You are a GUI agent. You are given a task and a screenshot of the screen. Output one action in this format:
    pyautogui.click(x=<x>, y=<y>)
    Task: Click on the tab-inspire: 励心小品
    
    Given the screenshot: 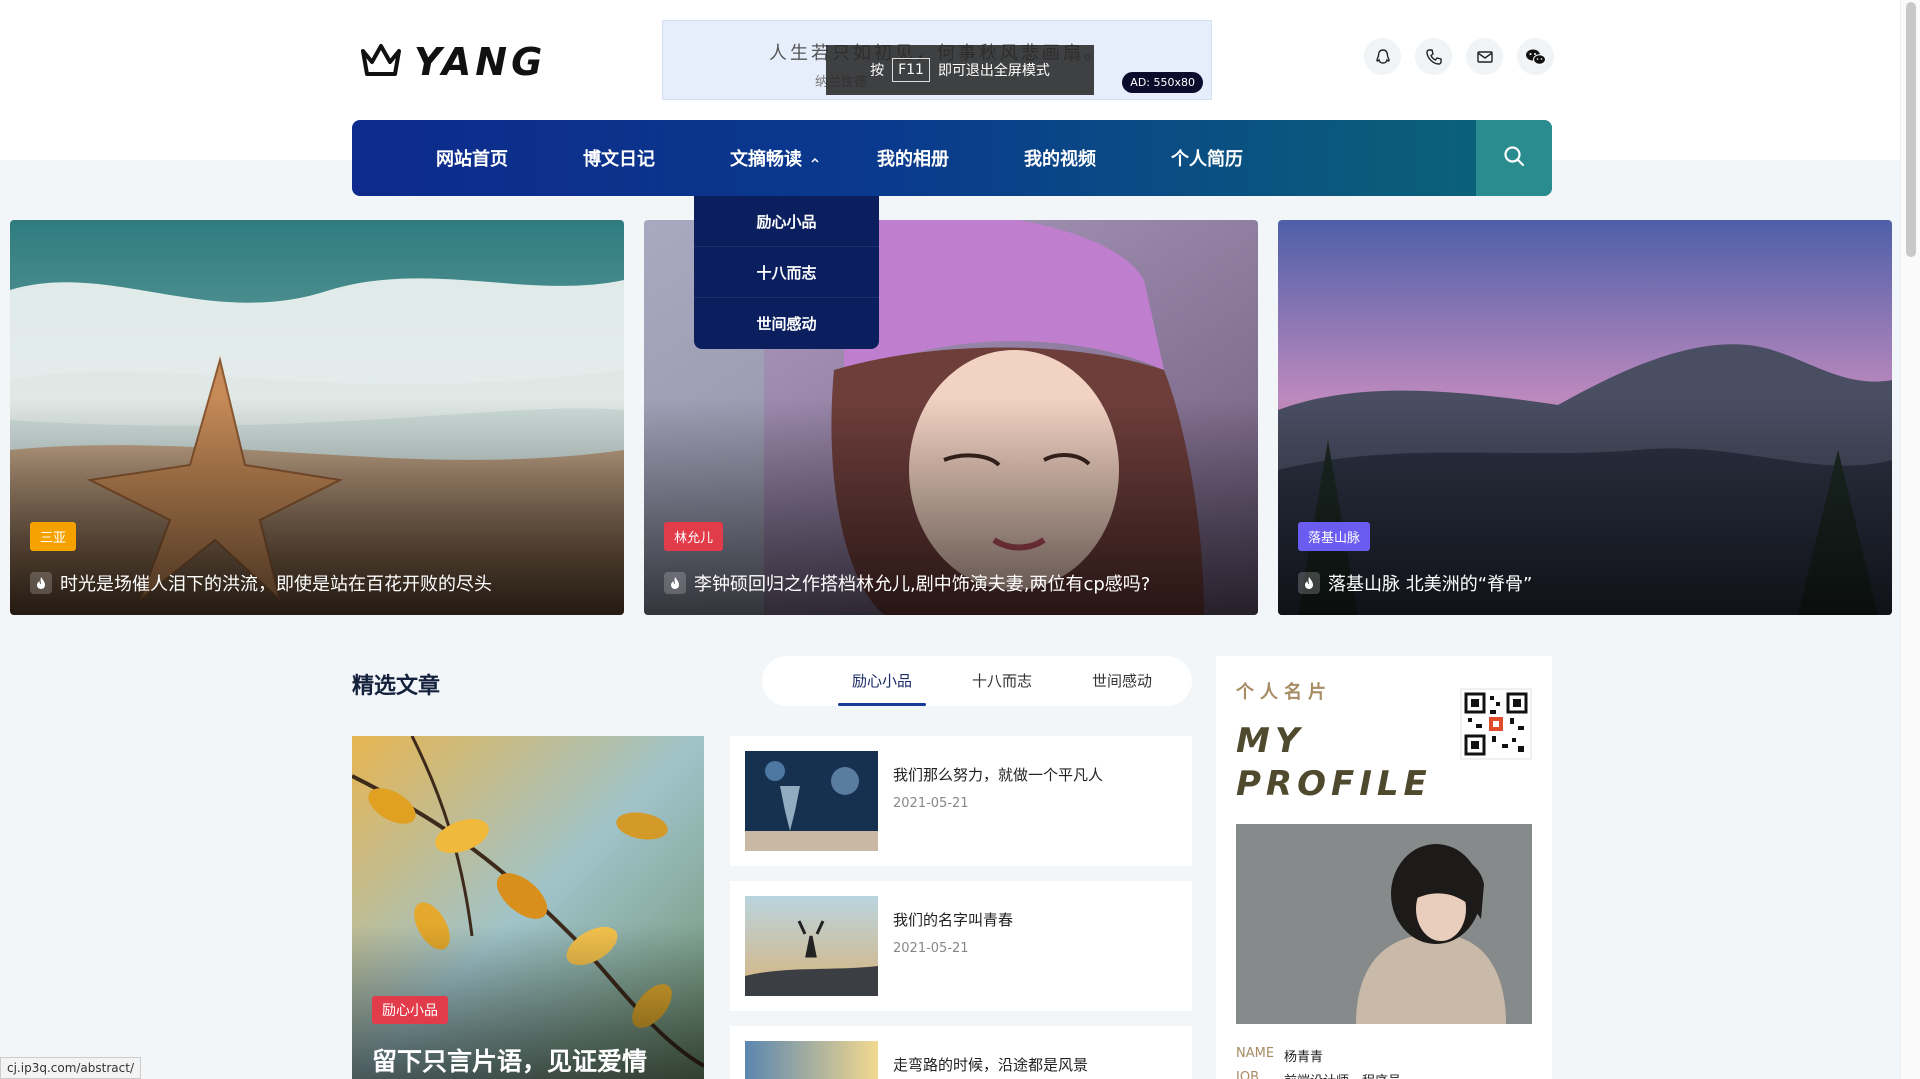 What is the action you would take?
    pyautogui.click(x=882, y=681)
    